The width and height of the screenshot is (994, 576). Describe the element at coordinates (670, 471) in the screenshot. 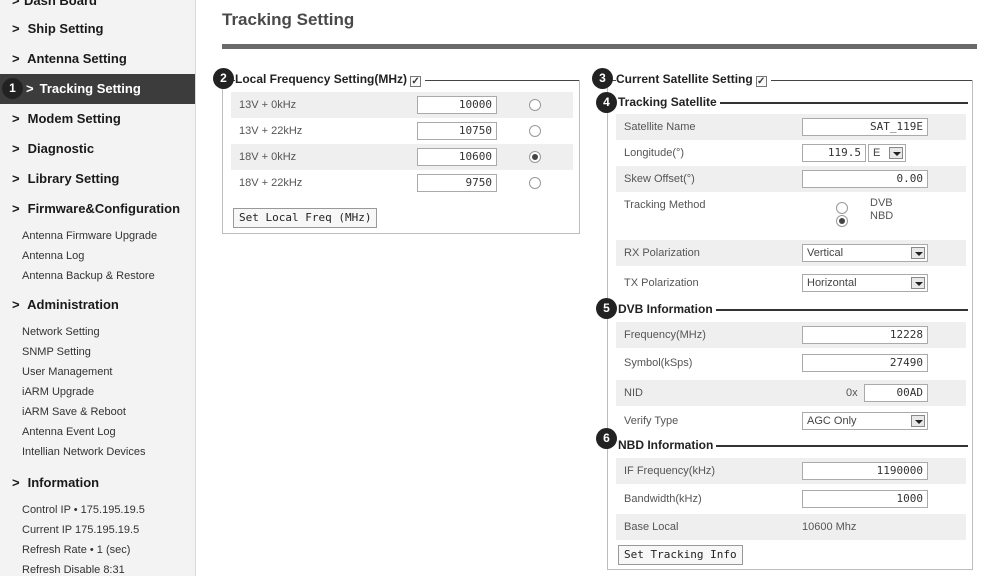

I see `field-label: IF Frequency(kHz)` at that location.